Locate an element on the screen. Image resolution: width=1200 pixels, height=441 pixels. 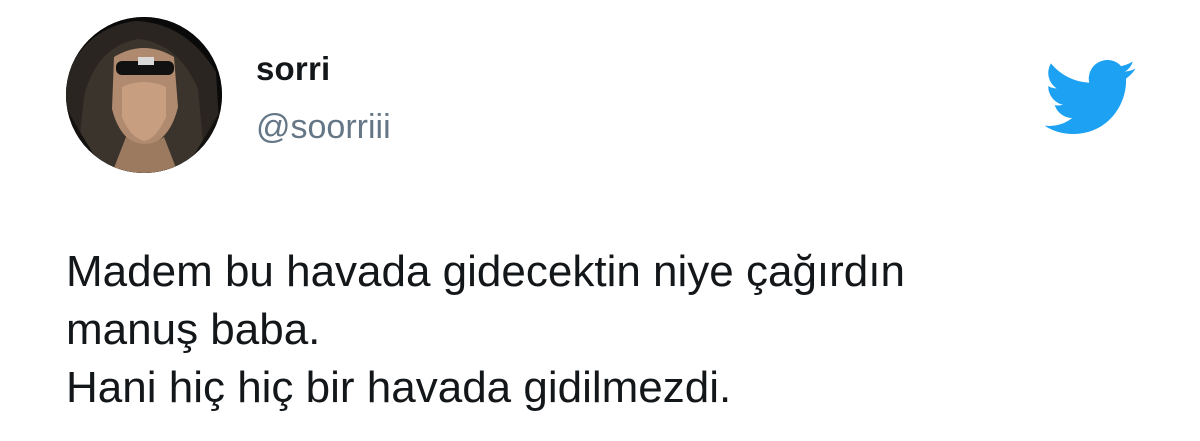
avatar-photo is located at coordinates (144, 95).